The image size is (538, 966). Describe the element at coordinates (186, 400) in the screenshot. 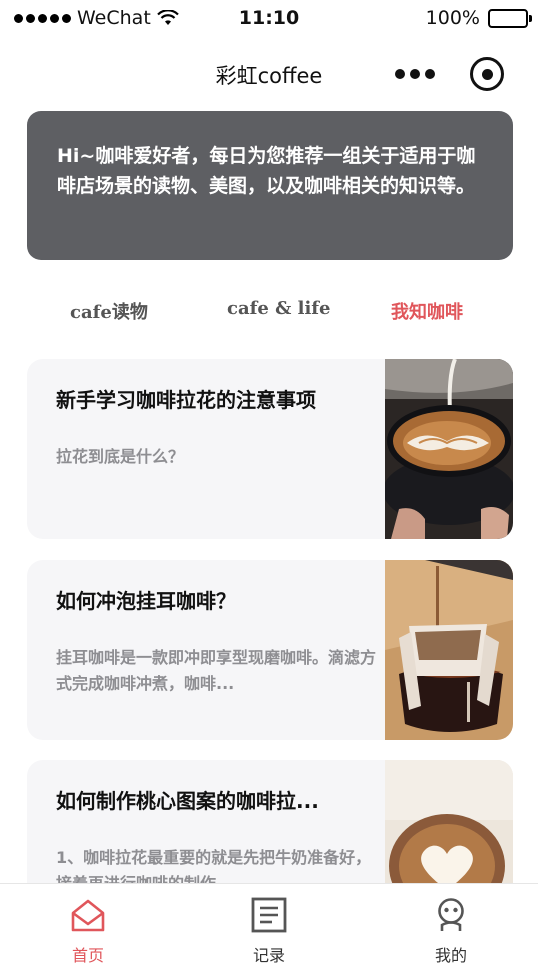

I see `article-title: 新手学习咖啡拉花的注意事项` at that location.